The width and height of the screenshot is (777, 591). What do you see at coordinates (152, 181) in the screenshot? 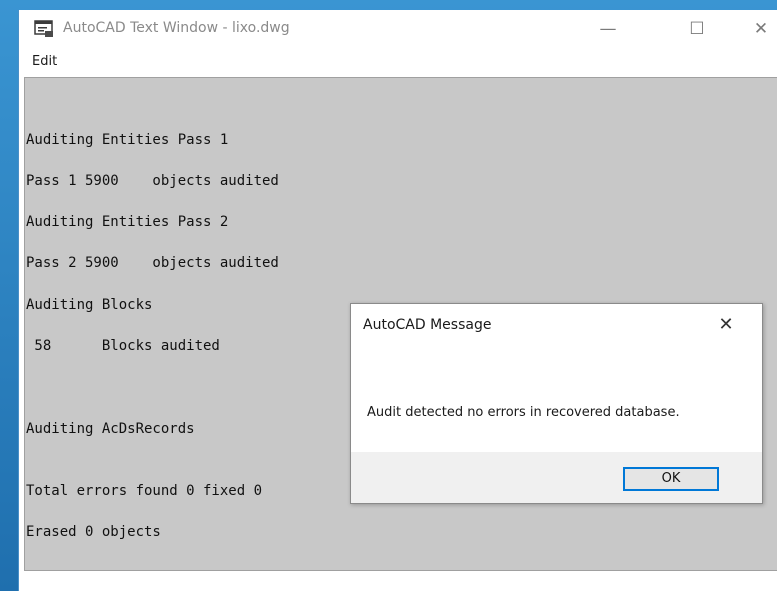
I see `console-line: Pass 1 5900 objects audited` at bounding box center [152, 181].